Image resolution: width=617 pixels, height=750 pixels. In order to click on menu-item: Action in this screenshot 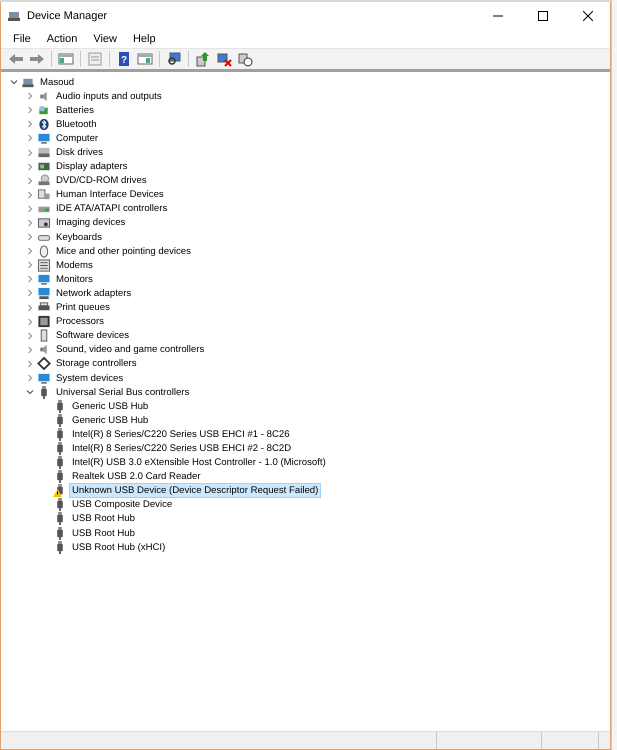, I will do `click(62, 38)`.